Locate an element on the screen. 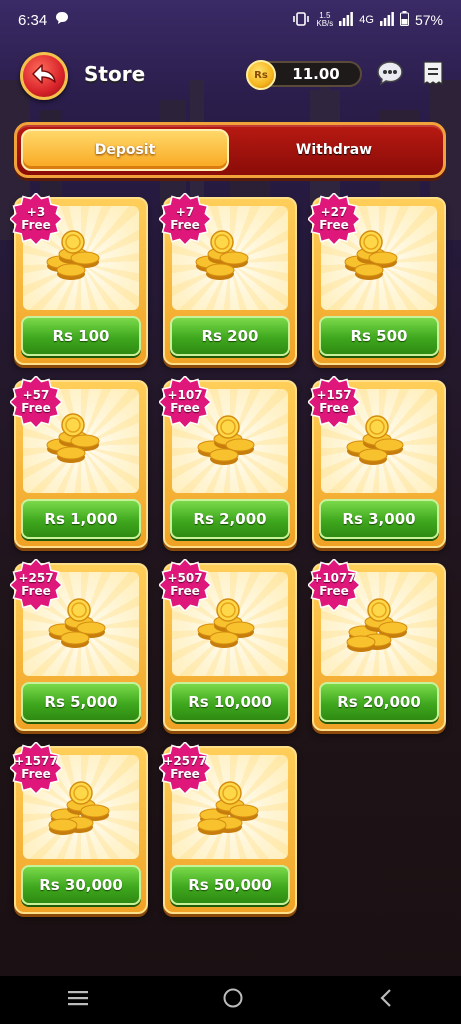  bonus-badge: +2577 Free is located at coordinates (185, 768).